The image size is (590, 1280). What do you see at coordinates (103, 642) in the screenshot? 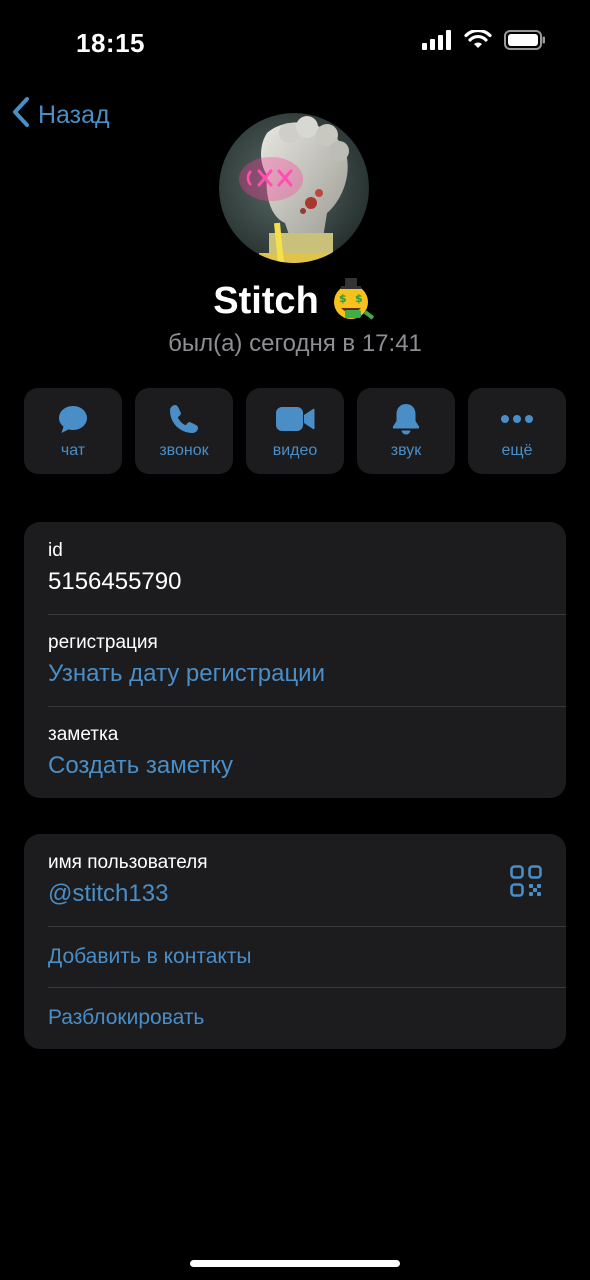
I see `registration-label: регистрация` at bounding box center [103, 642].